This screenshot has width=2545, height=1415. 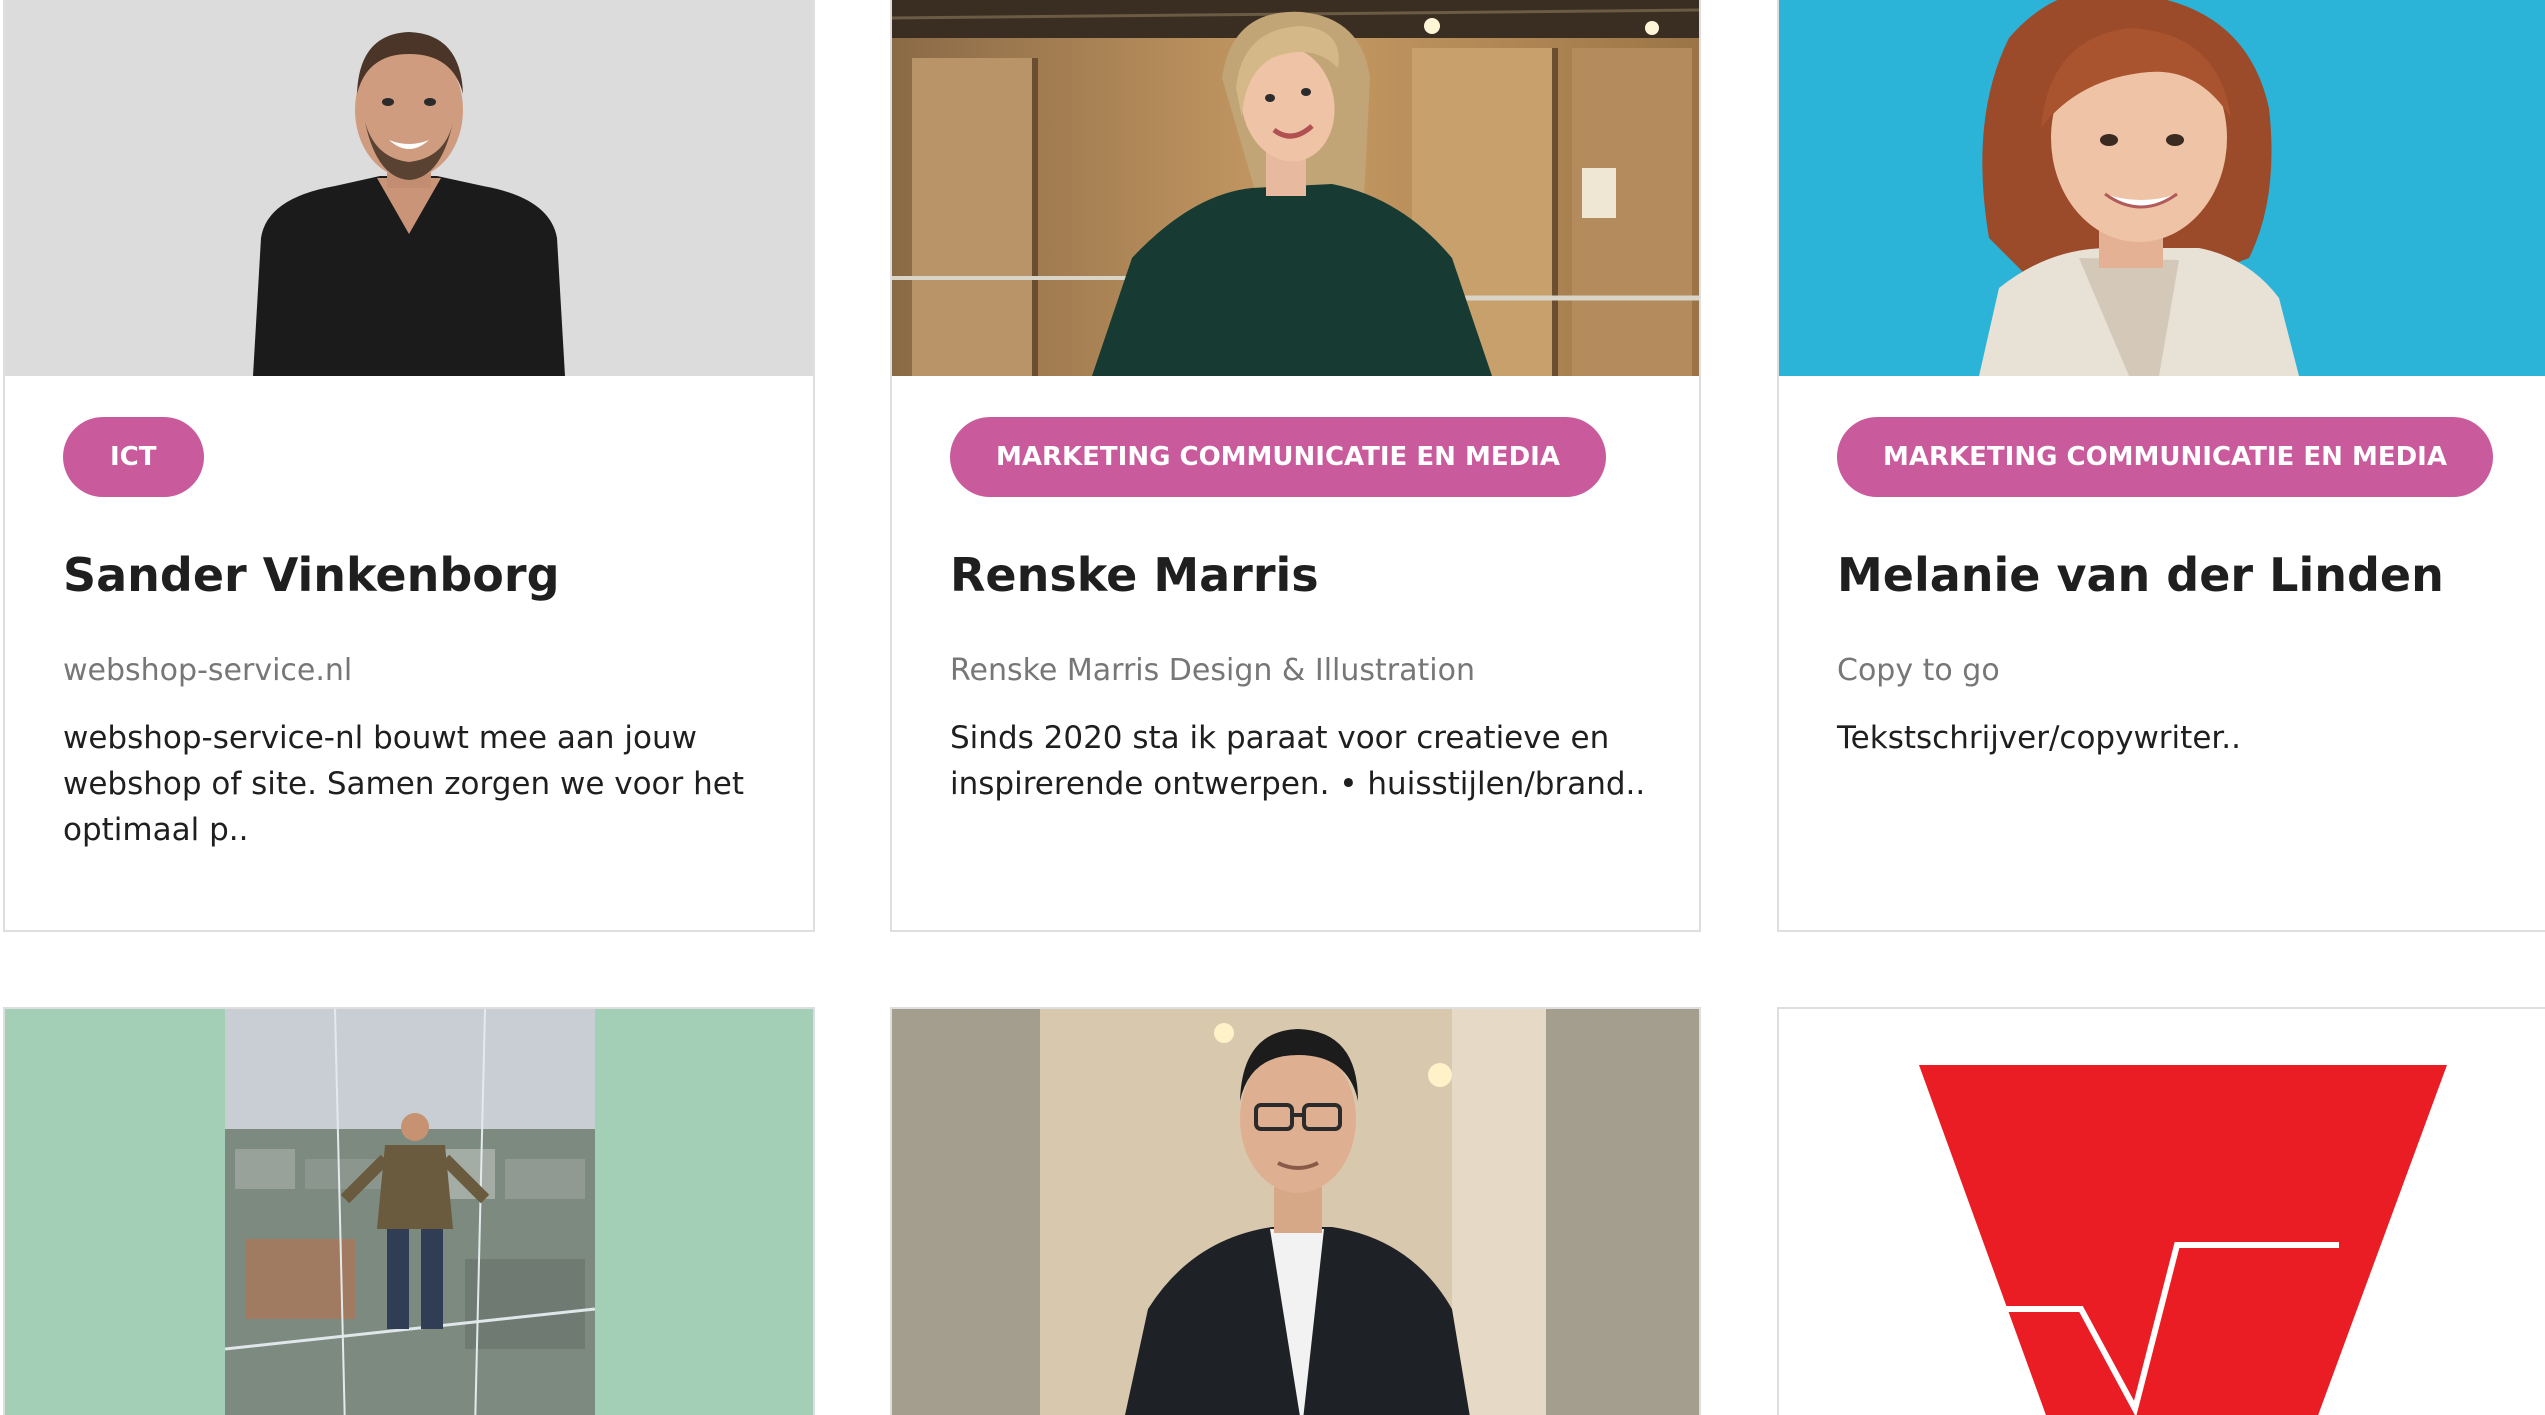 I want to click on company-name: Copy to go, so click(x=1918, y=670).